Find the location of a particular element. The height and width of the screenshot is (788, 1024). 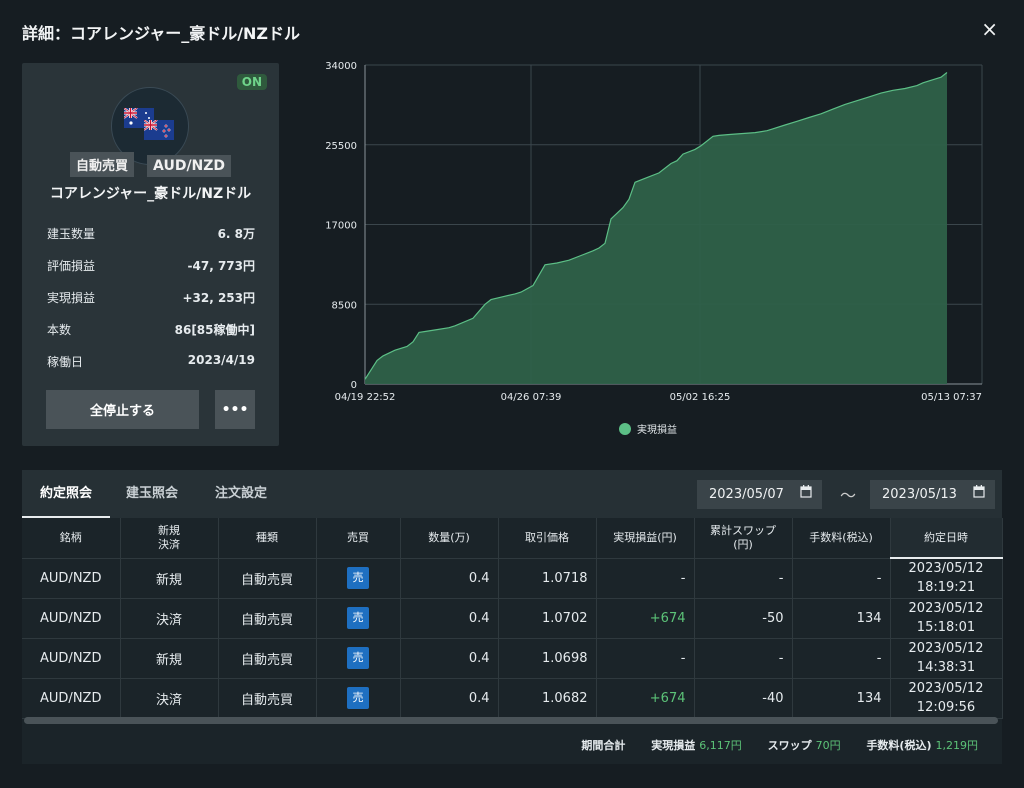

stop-all-button: 全停止する is located at coordinates (122, 409).